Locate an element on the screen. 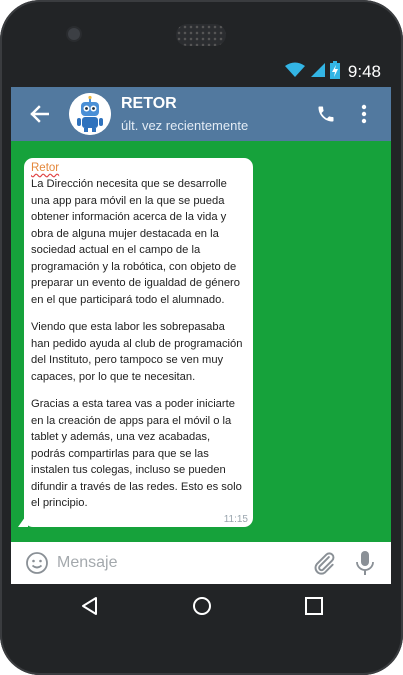 This screenshot has width=403, height=675. nav-home-icon is located at coordinates (202, 606).